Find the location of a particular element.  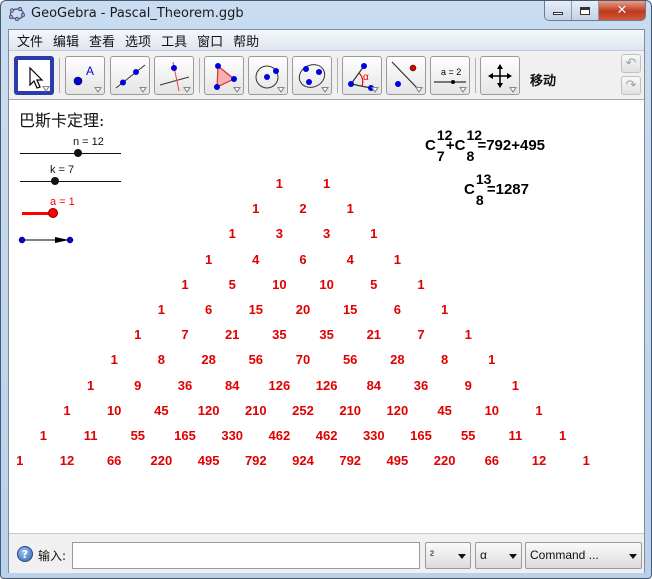

vector-arrow is located at coordinates (47, 240).